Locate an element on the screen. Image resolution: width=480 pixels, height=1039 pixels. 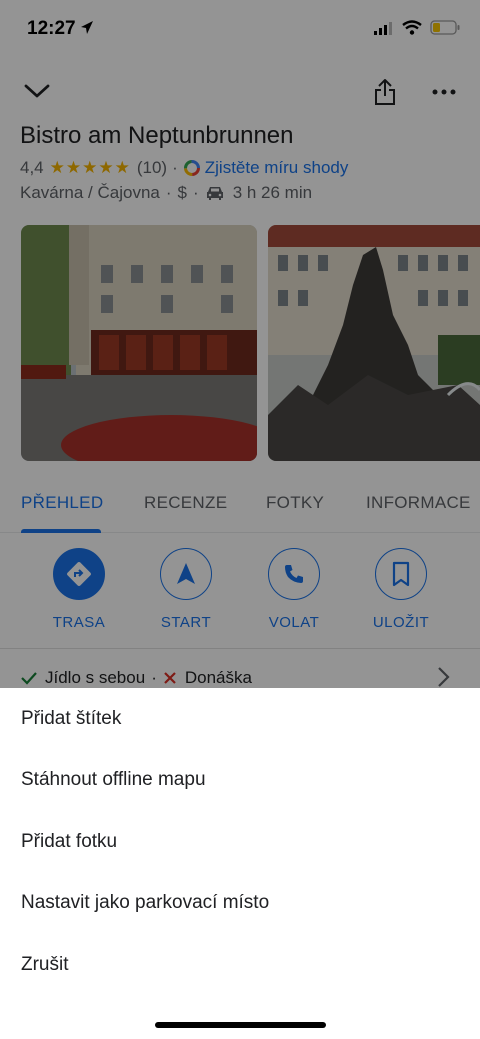
set-parking-option: Nastavit jako parkovací místo is located at coordinates (145, 903).